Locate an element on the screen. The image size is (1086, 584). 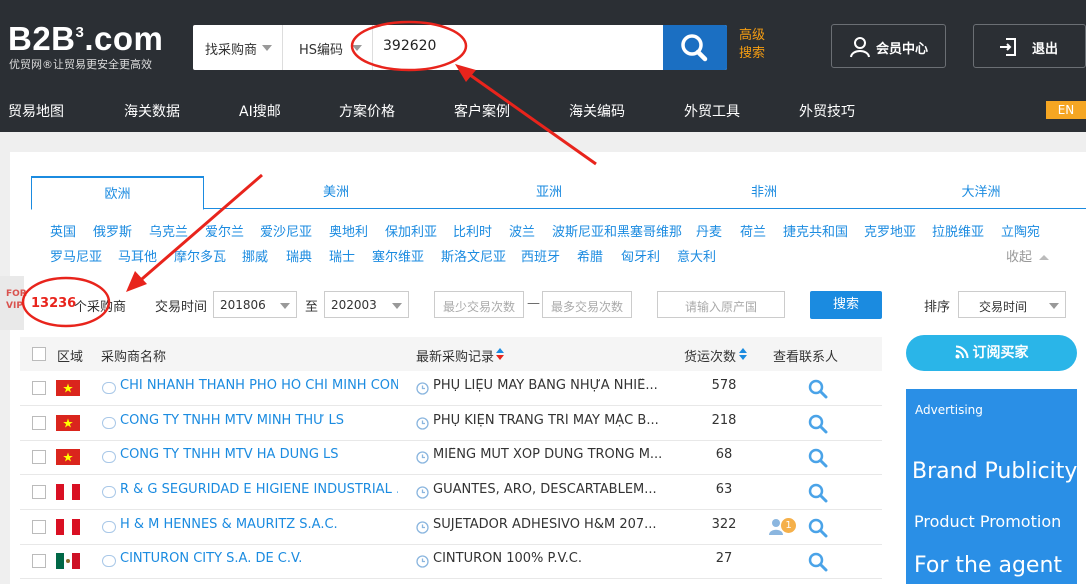
country-link: 瑞士 is located at coordinates (342, 255).